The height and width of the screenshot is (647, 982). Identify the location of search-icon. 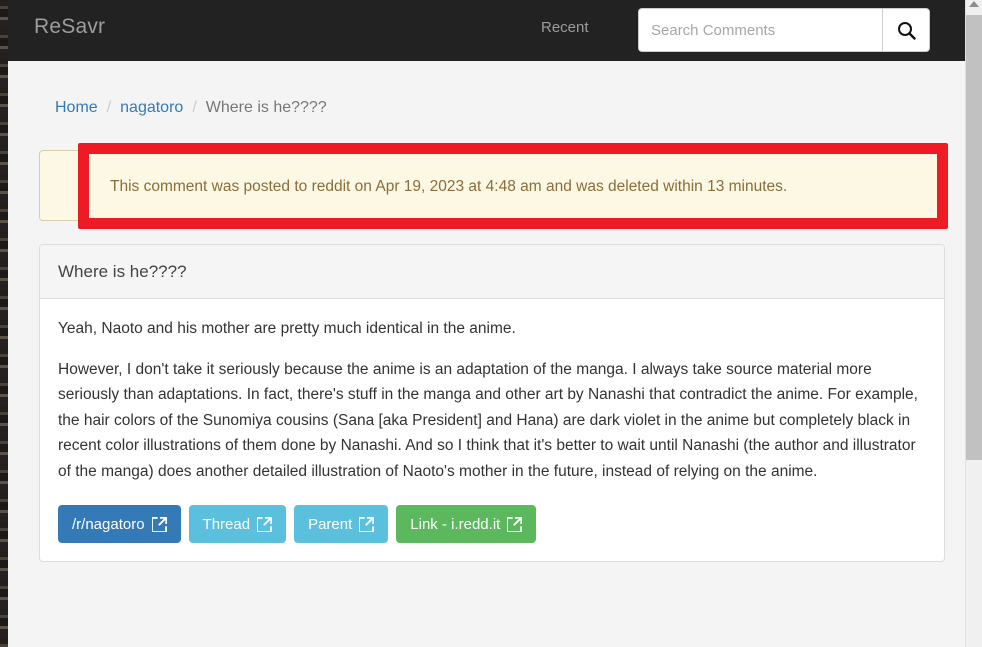
(906, 30).